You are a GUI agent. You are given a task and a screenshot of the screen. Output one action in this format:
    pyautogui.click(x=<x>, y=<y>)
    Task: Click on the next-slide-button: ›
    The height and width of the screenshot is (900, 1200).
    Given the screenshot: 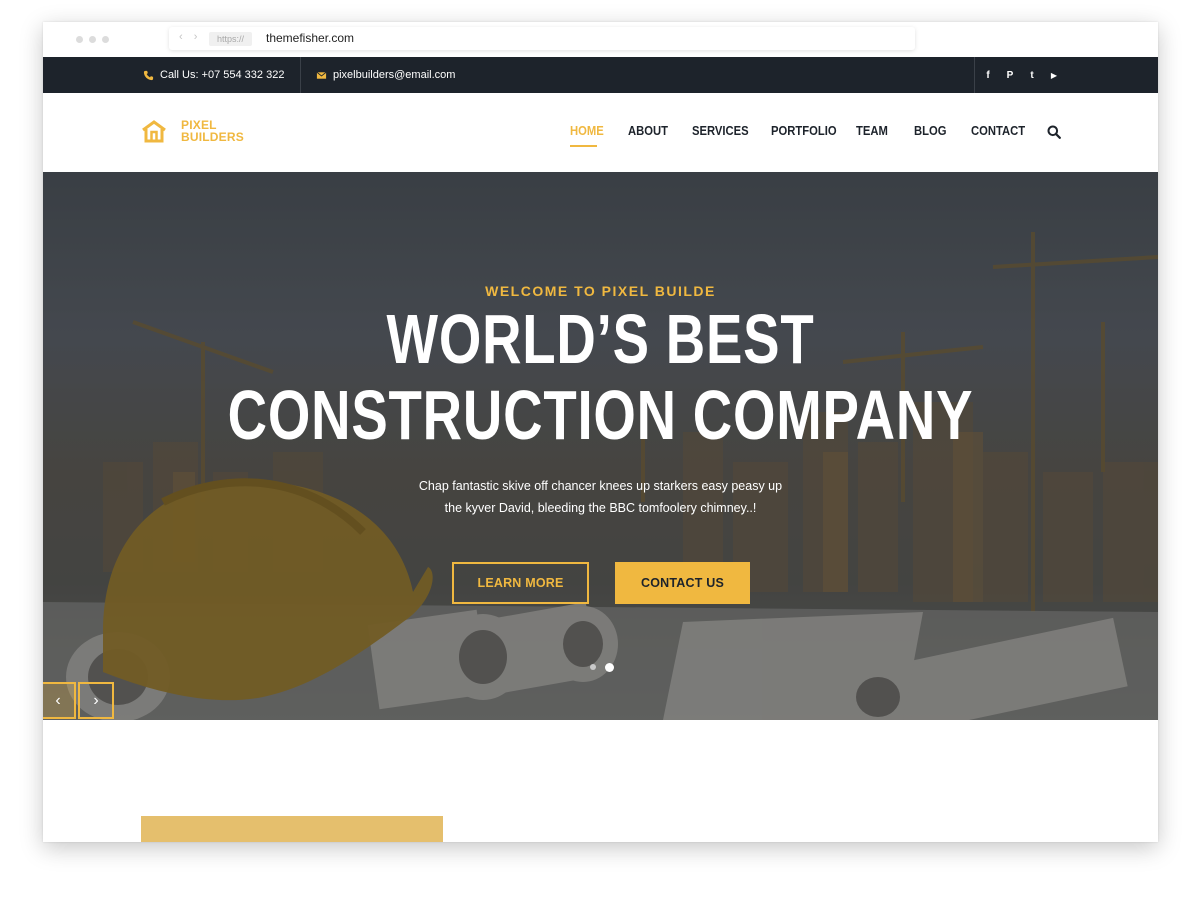 What is the action you would take?
    pyautogui.click(x=96, y=700)
    